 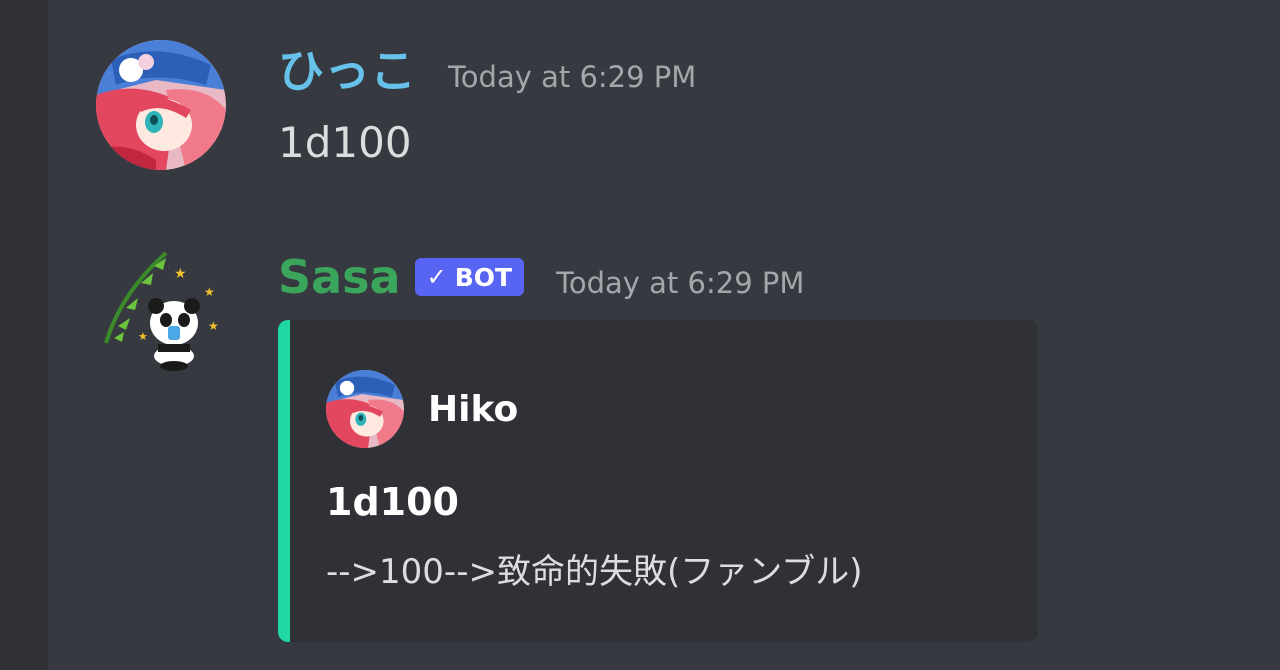 I want to click on bot-badge: ✓ BOT, so click(x=469, y=277).